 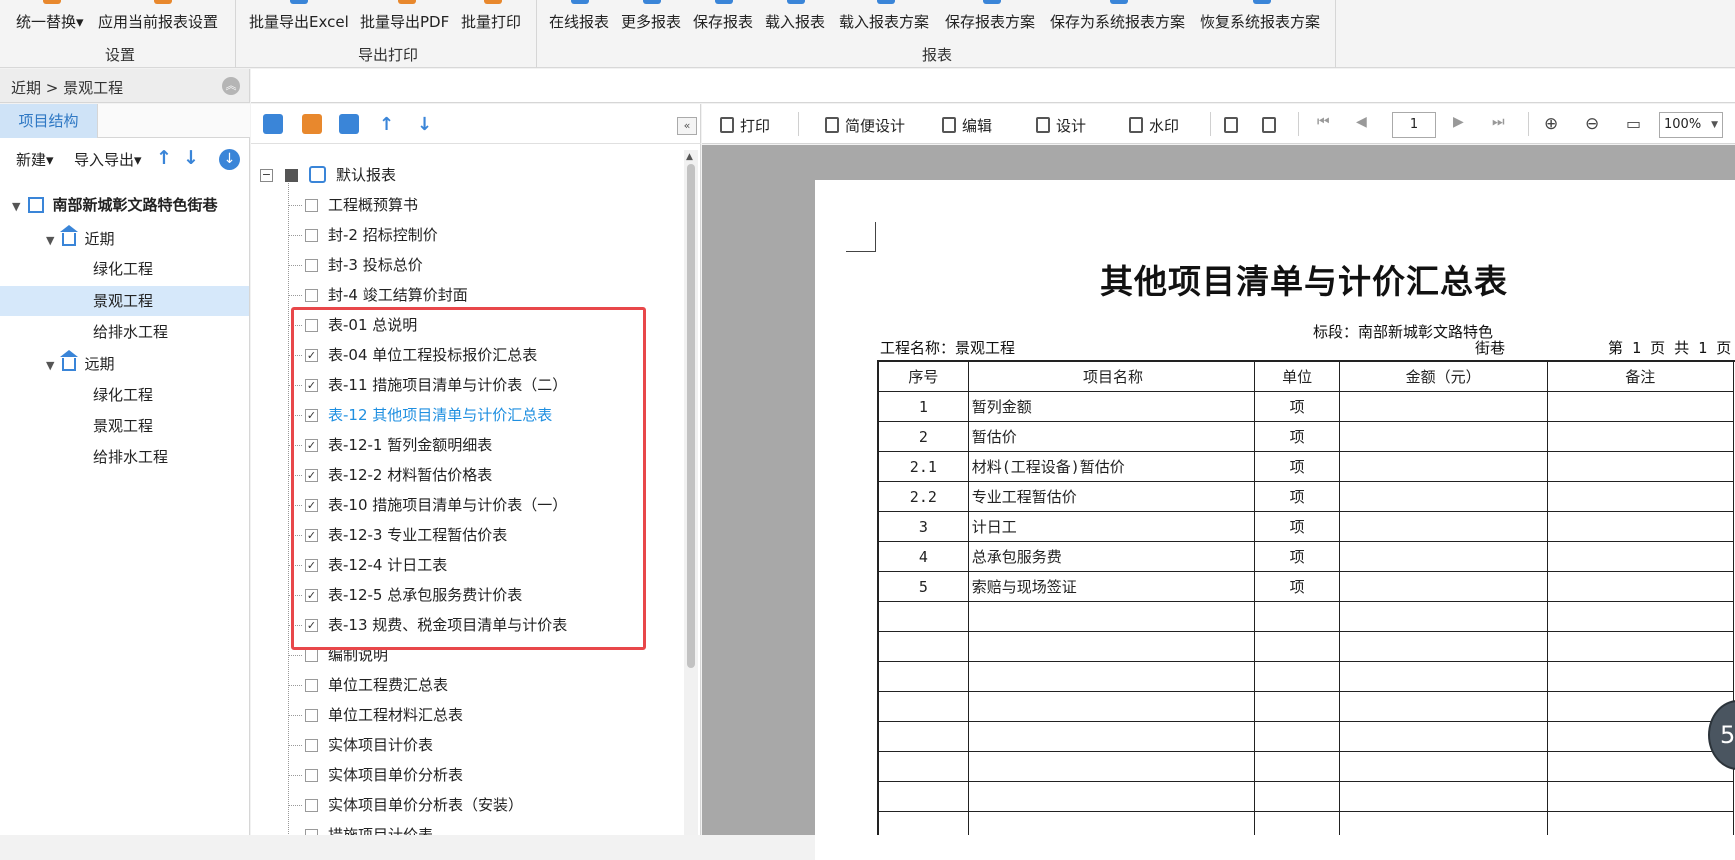 I want to click on new-dropdown-button: 新建▾, so click(x=35, y=159).